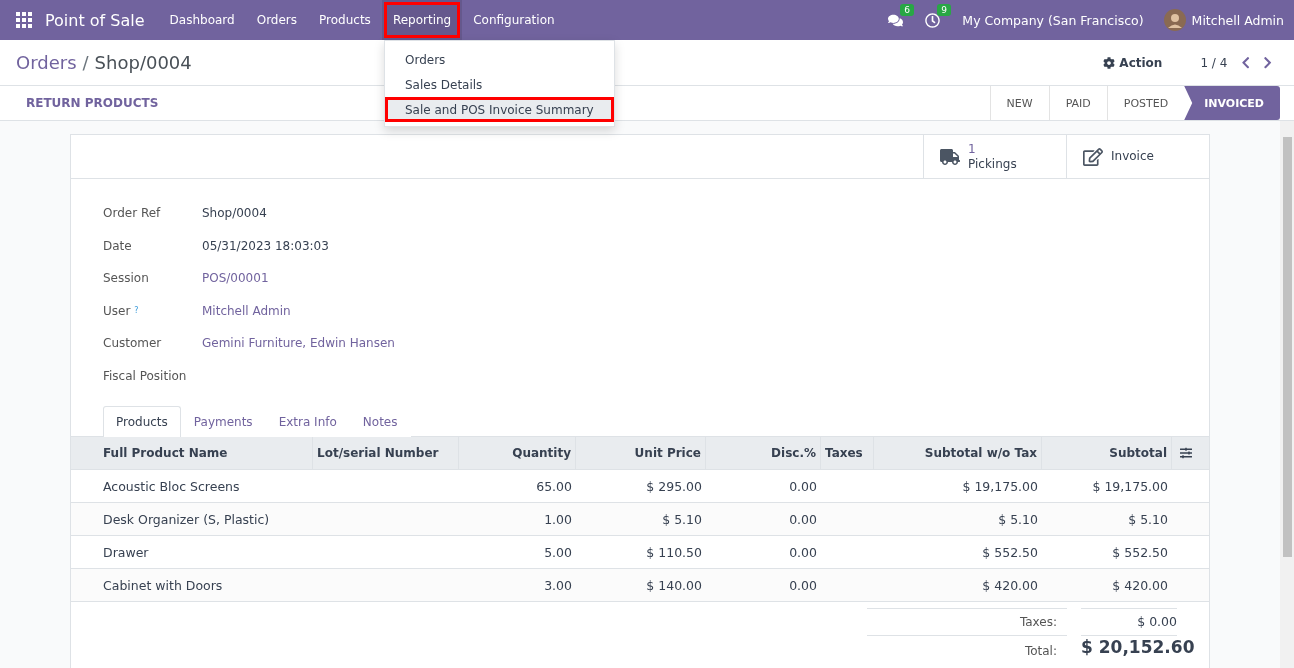  I want to click on field-value: Shop/0004, so click(234, 213).